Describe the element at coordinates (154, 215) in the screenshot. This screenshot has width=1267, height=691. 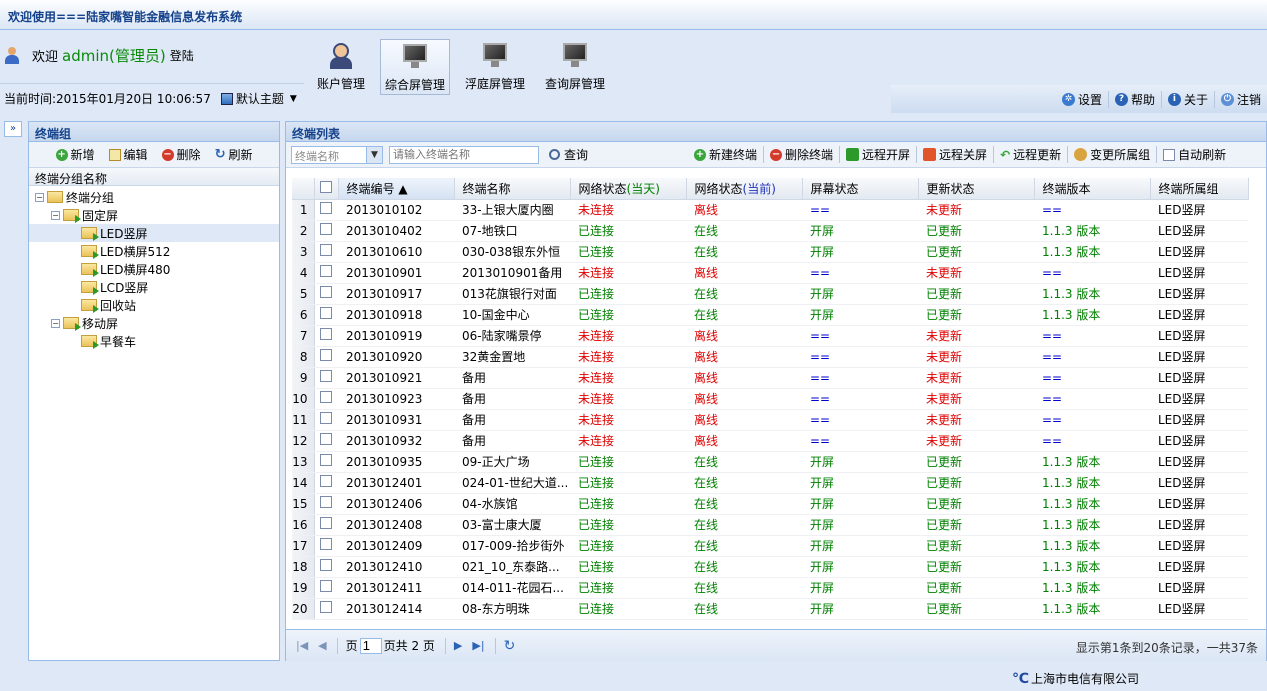
I see `tree-node-fixed: − 固定屏` at that location.